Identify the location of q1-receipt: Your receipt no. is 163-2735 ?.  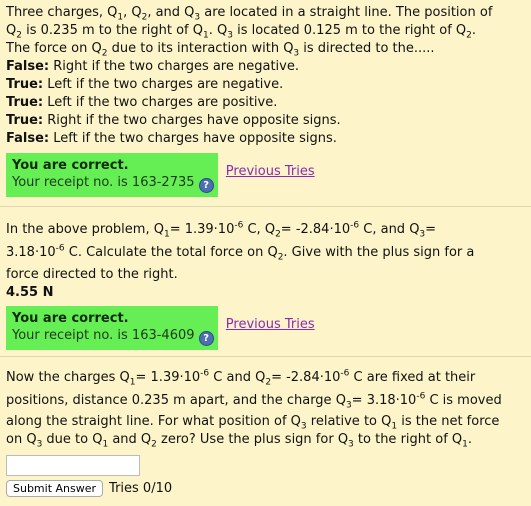
(113, 183).